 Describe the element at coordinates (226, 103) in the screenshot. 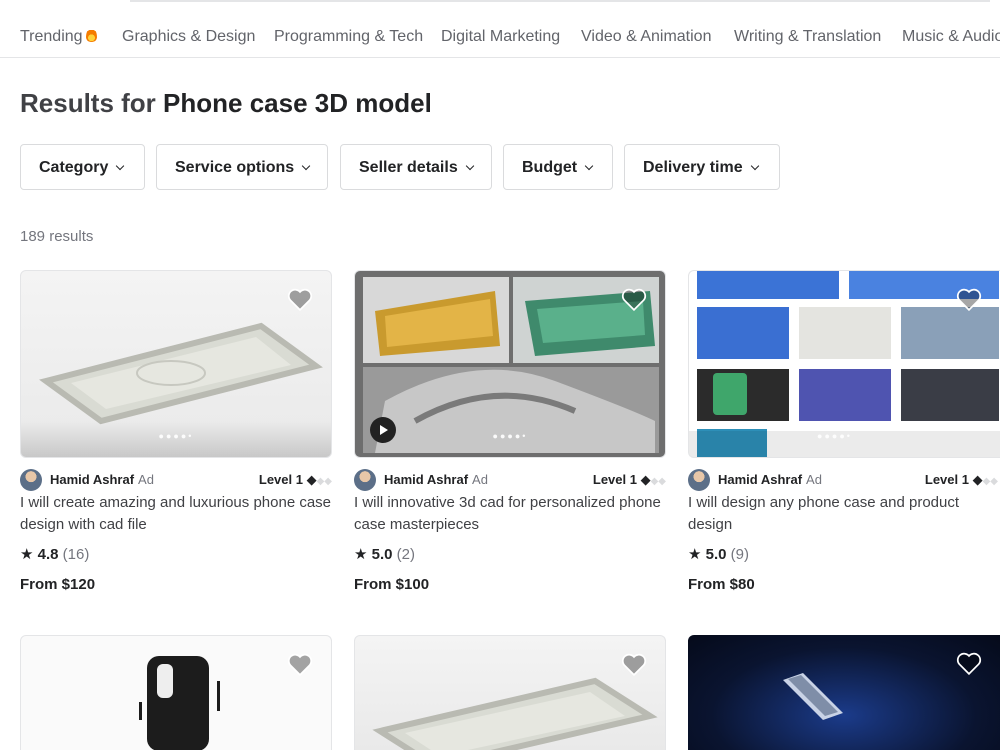

I see `page-title: Results for Phone case 3D model` at that location.